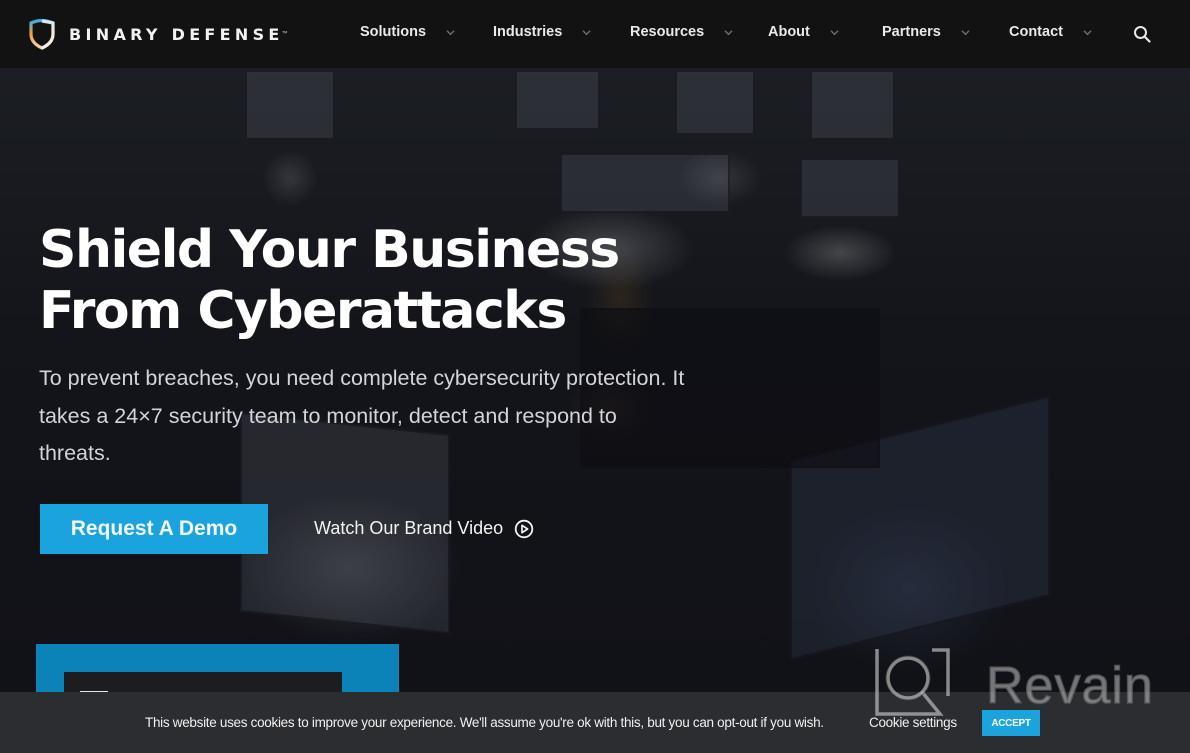  I want to click on nav-item-label: Resources, so click(667, 32).